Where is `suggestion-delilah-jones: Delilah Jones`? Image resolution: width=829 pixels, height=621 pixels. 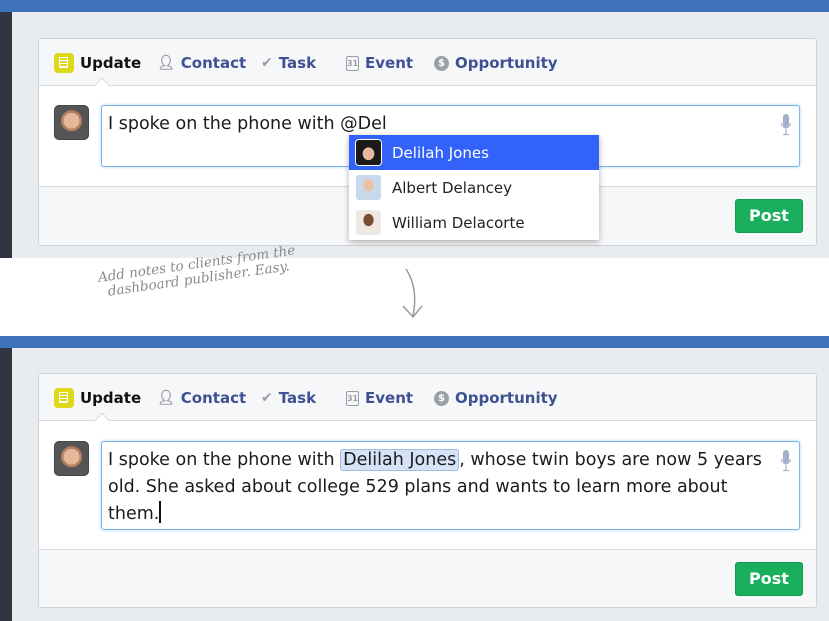
suggestion-delilah-jones: Delilah Jones is located at coordinates (474, 152).